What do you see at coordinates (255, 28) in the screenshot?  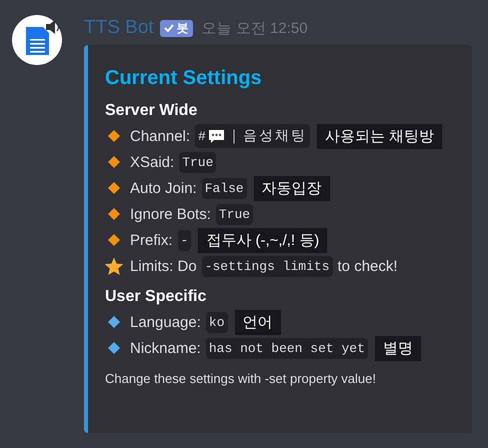 I see `timestamp: 오늘 오전 12:50` at bounding box center [255, 28].